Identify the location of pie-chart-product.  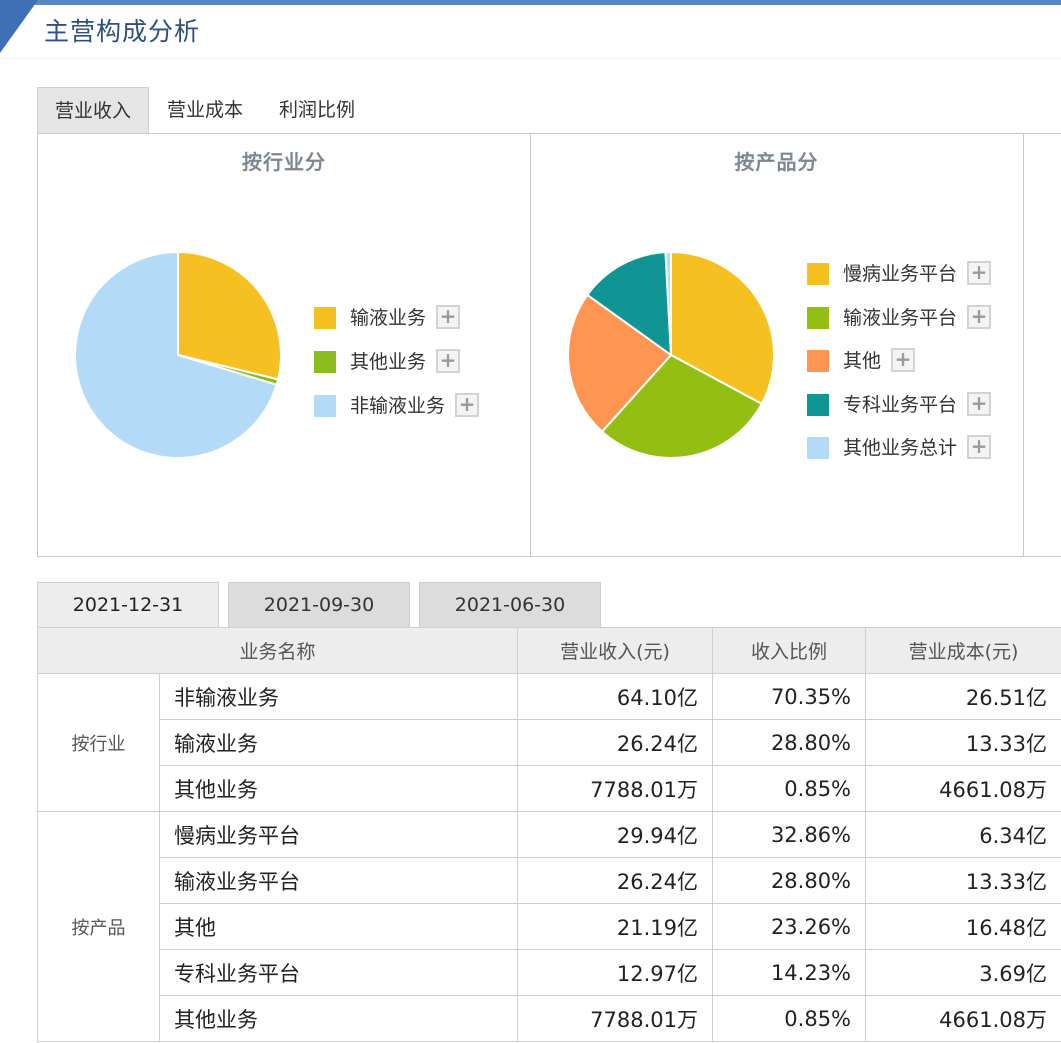
(671, 354).